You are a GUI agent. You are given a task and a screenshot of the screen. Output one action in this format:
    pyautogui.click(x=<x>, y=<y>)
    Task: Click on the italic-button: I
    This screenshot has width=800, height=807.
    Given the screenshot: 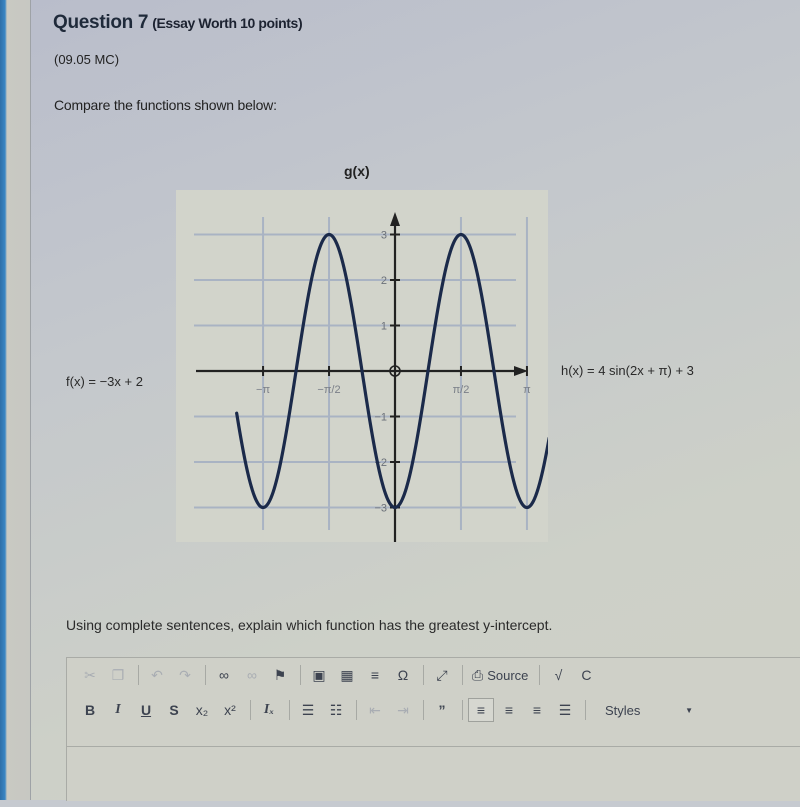 What is the action you would take?
    pyautogui.click(x=118, y=710)
    